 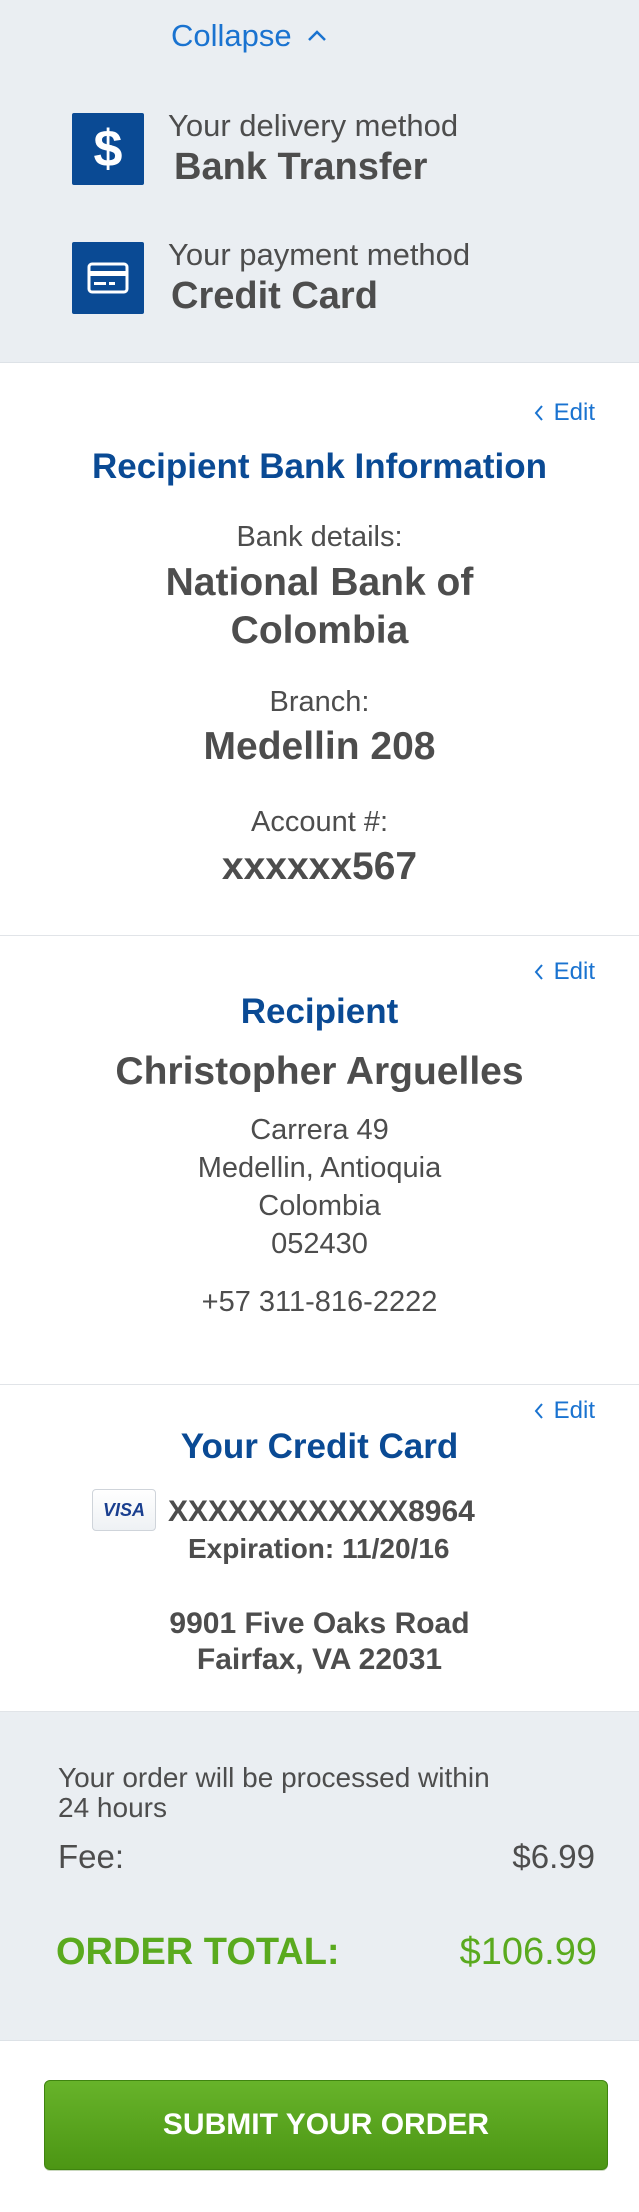 I want to click on recipient-address-line2: Medellin, Antioquia, so click(x=319, y=1168).